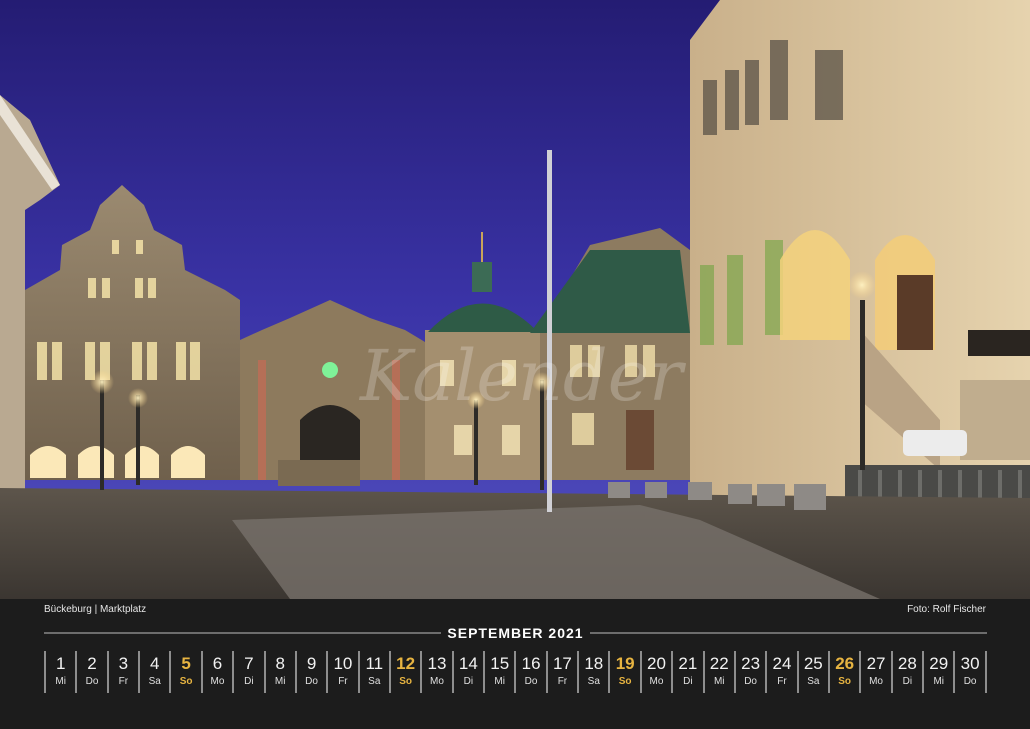  I want to click on day-cell: 16 Do, so click(529, 672).